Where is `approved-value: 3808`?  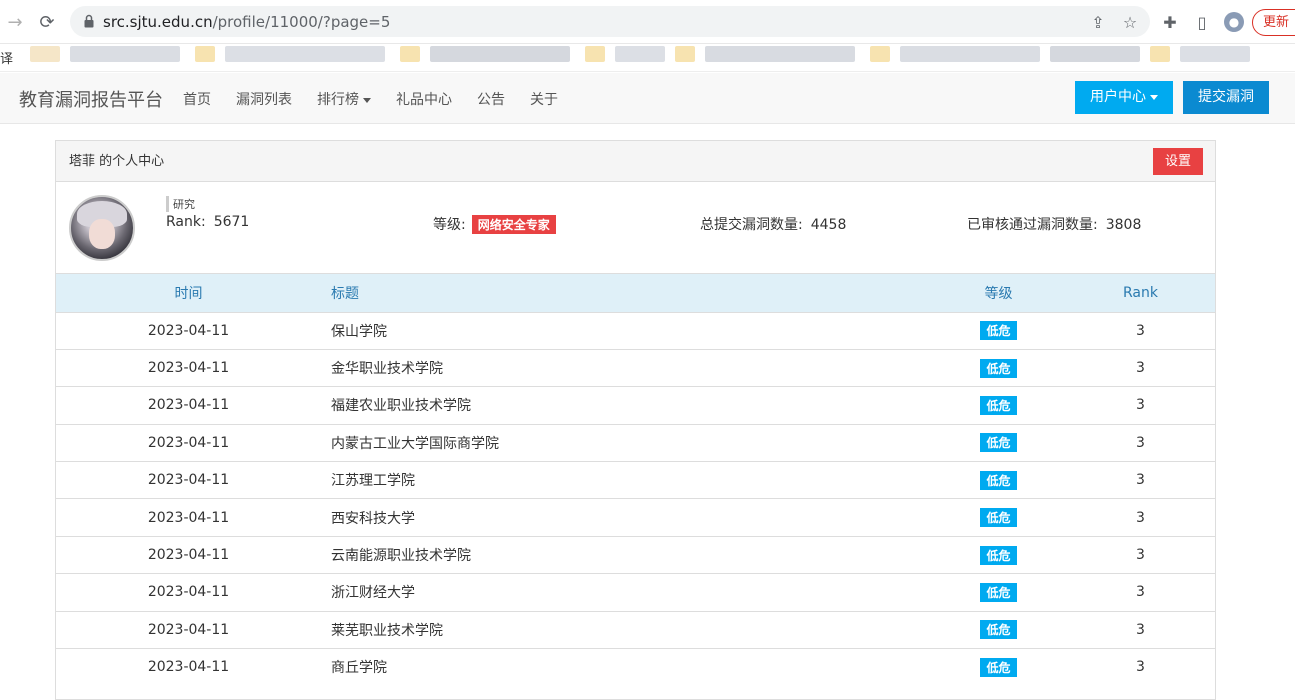
approved-value: 3808 is located at coordinates (1123, 225).